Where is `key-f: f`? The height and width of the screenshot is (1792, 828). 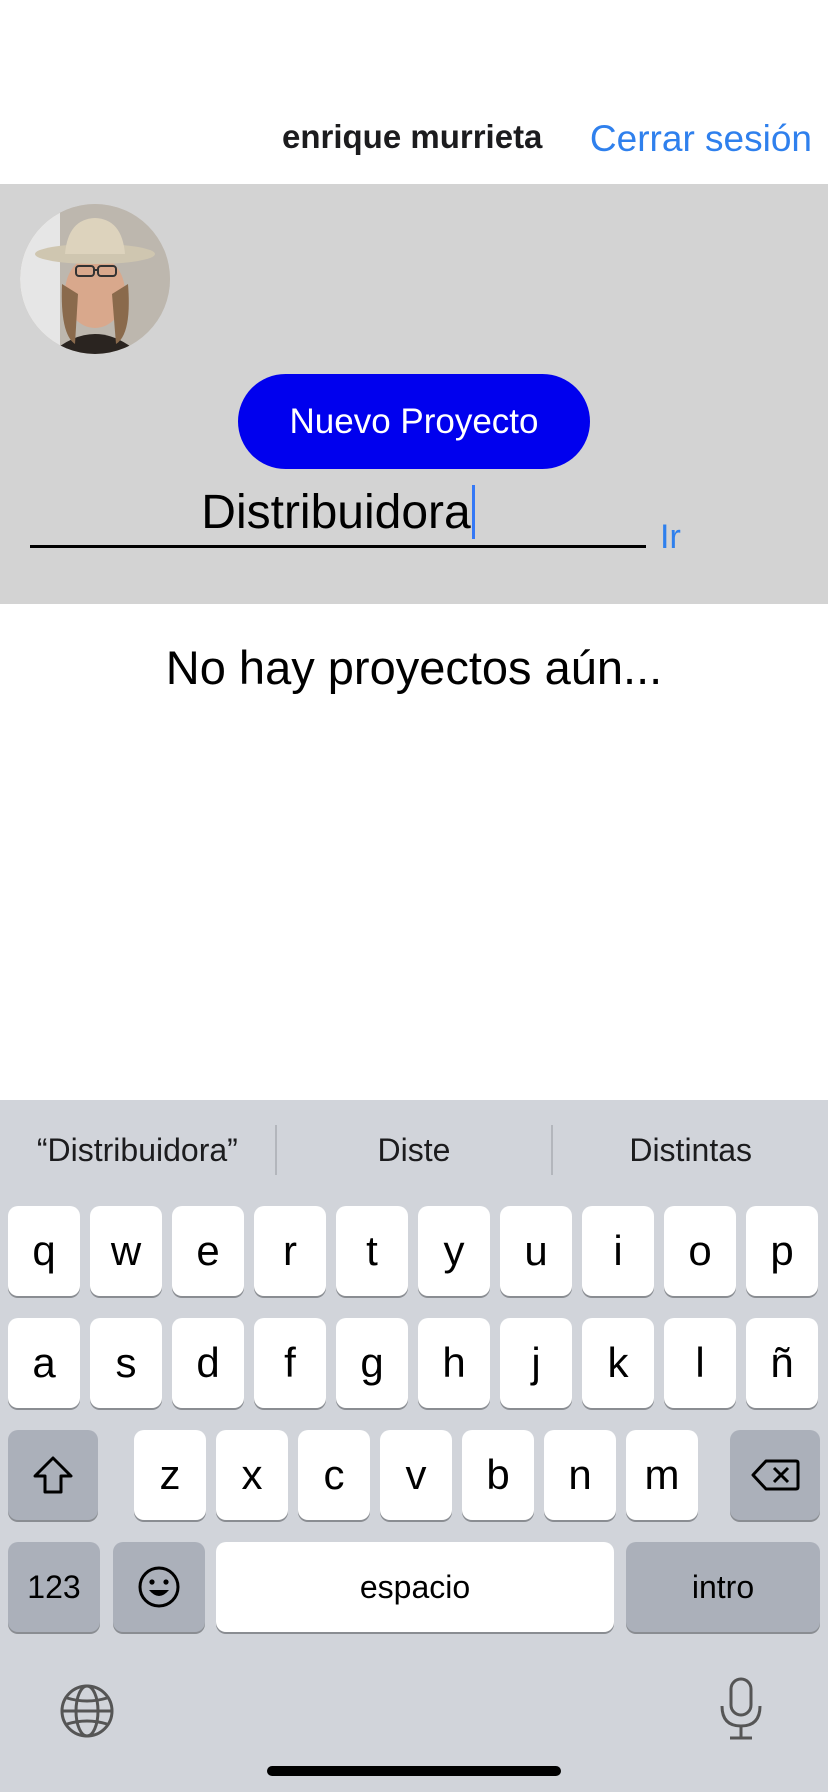 key-f: f is located at coordinates (290, 1363).